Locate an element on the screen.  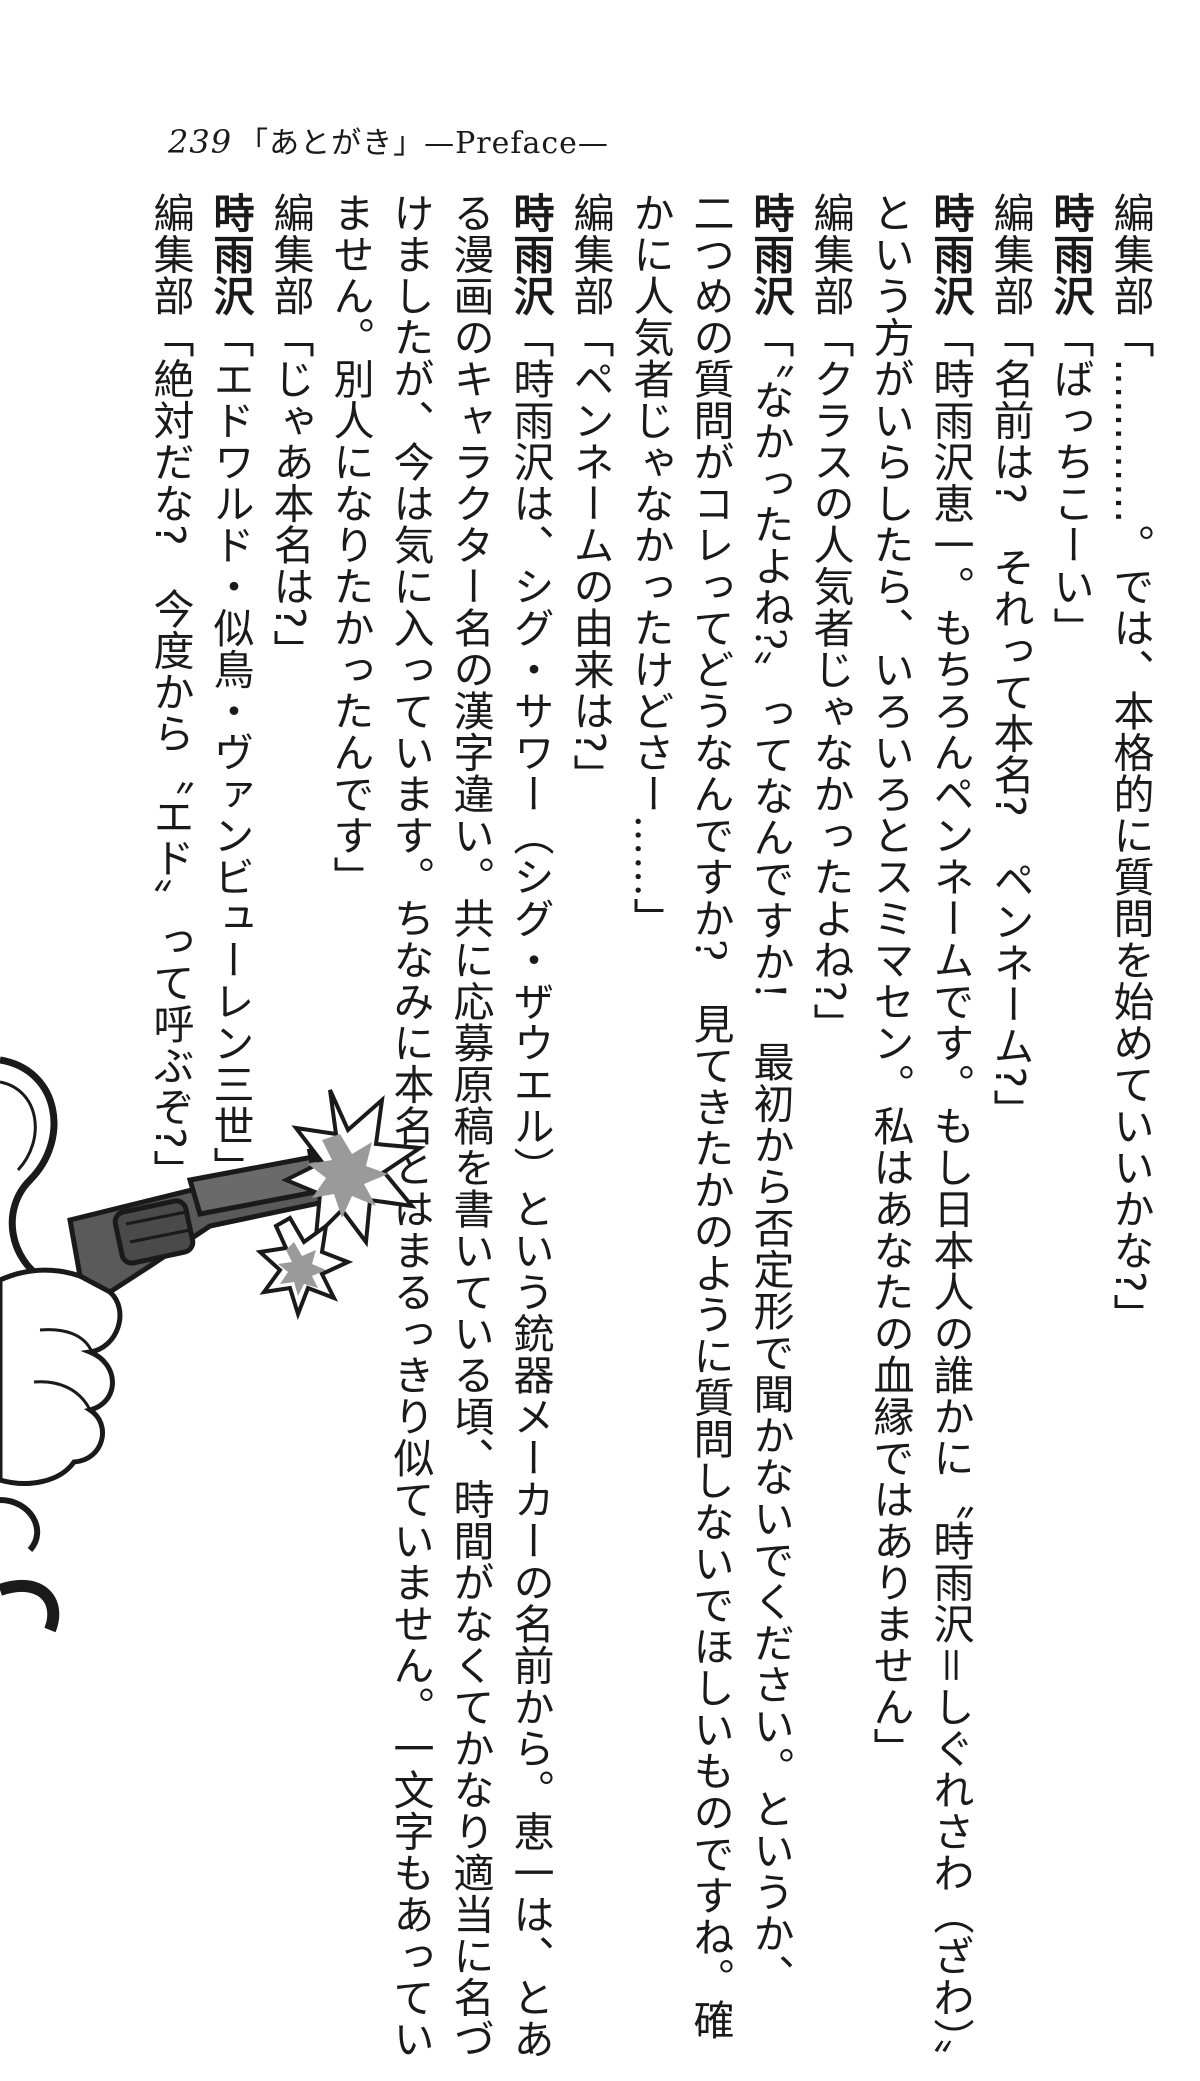
running-head: 239 「あとがき」—Preface— is located at coordinates (388, 140).